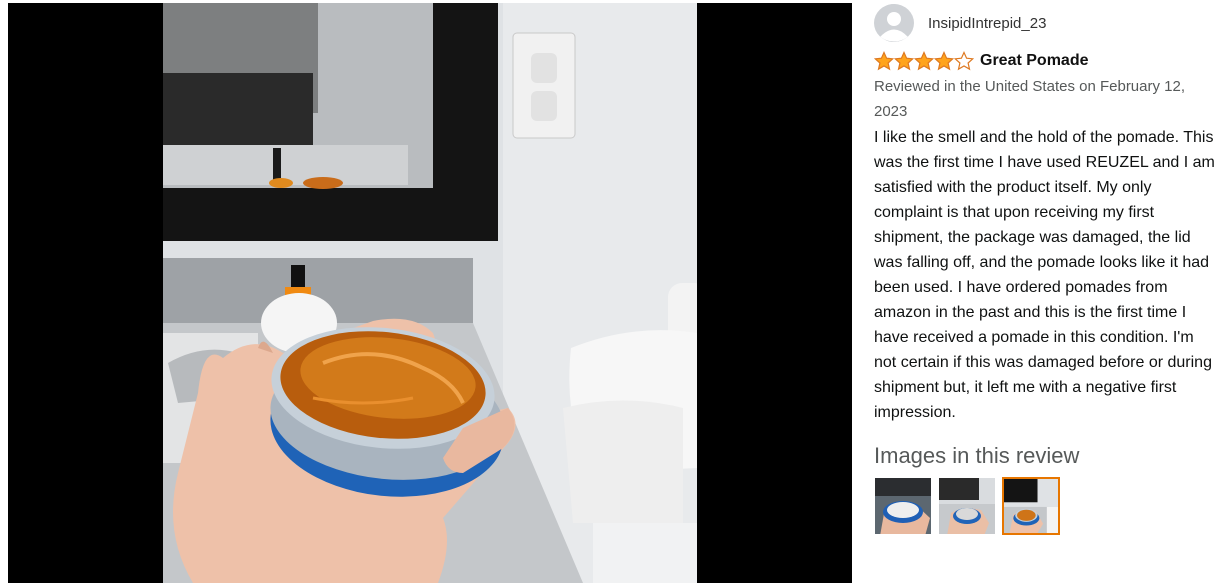 The width and height of the screenshot is (1220, 585). Describe the element at coordinates (894, 23) in the screenshot. I see `user-avatar-icon` at that location.